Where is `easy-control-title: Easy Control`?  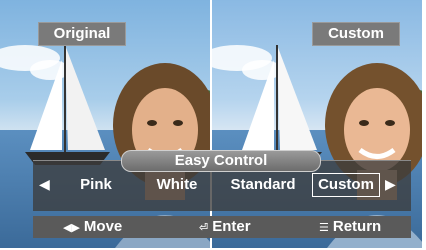 easy-control-title: Easy Control is located at coordinates (221, 161).